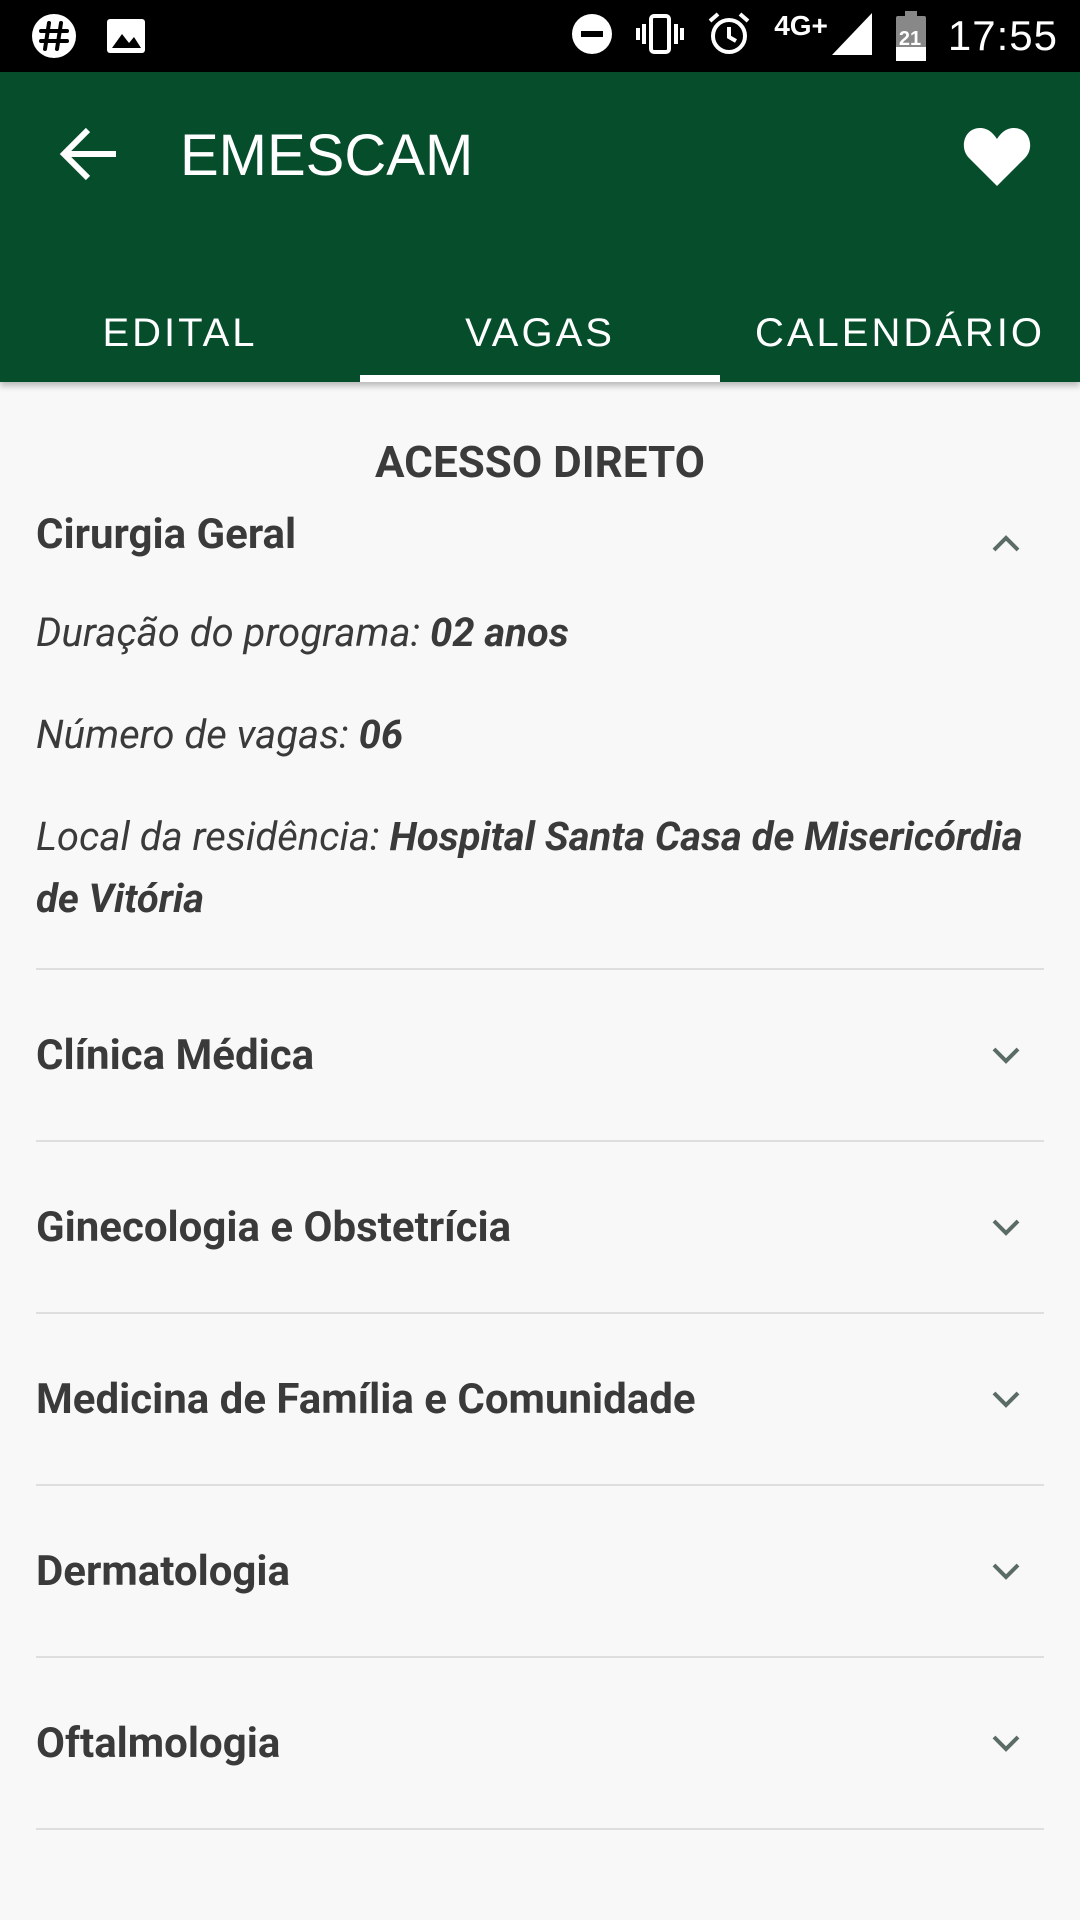 This screenshot has height=1920, width=1080. I want to click on program-title: Clínica Médica, so click(175, 1055).